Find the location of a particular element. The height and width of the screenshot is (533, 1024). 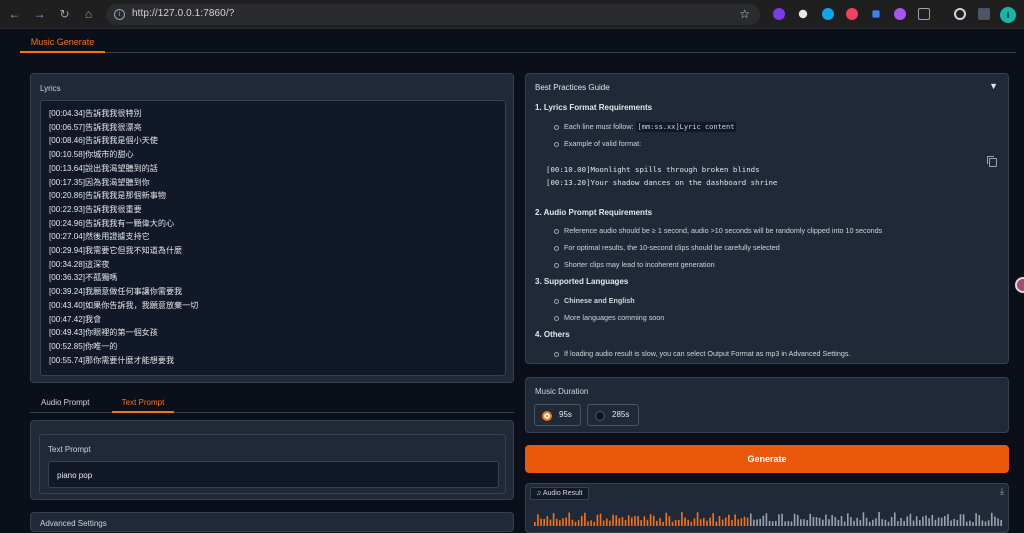

lyric-line: [00:06.57]告訴我我很漂亮 is located at coordinates (95, 127).